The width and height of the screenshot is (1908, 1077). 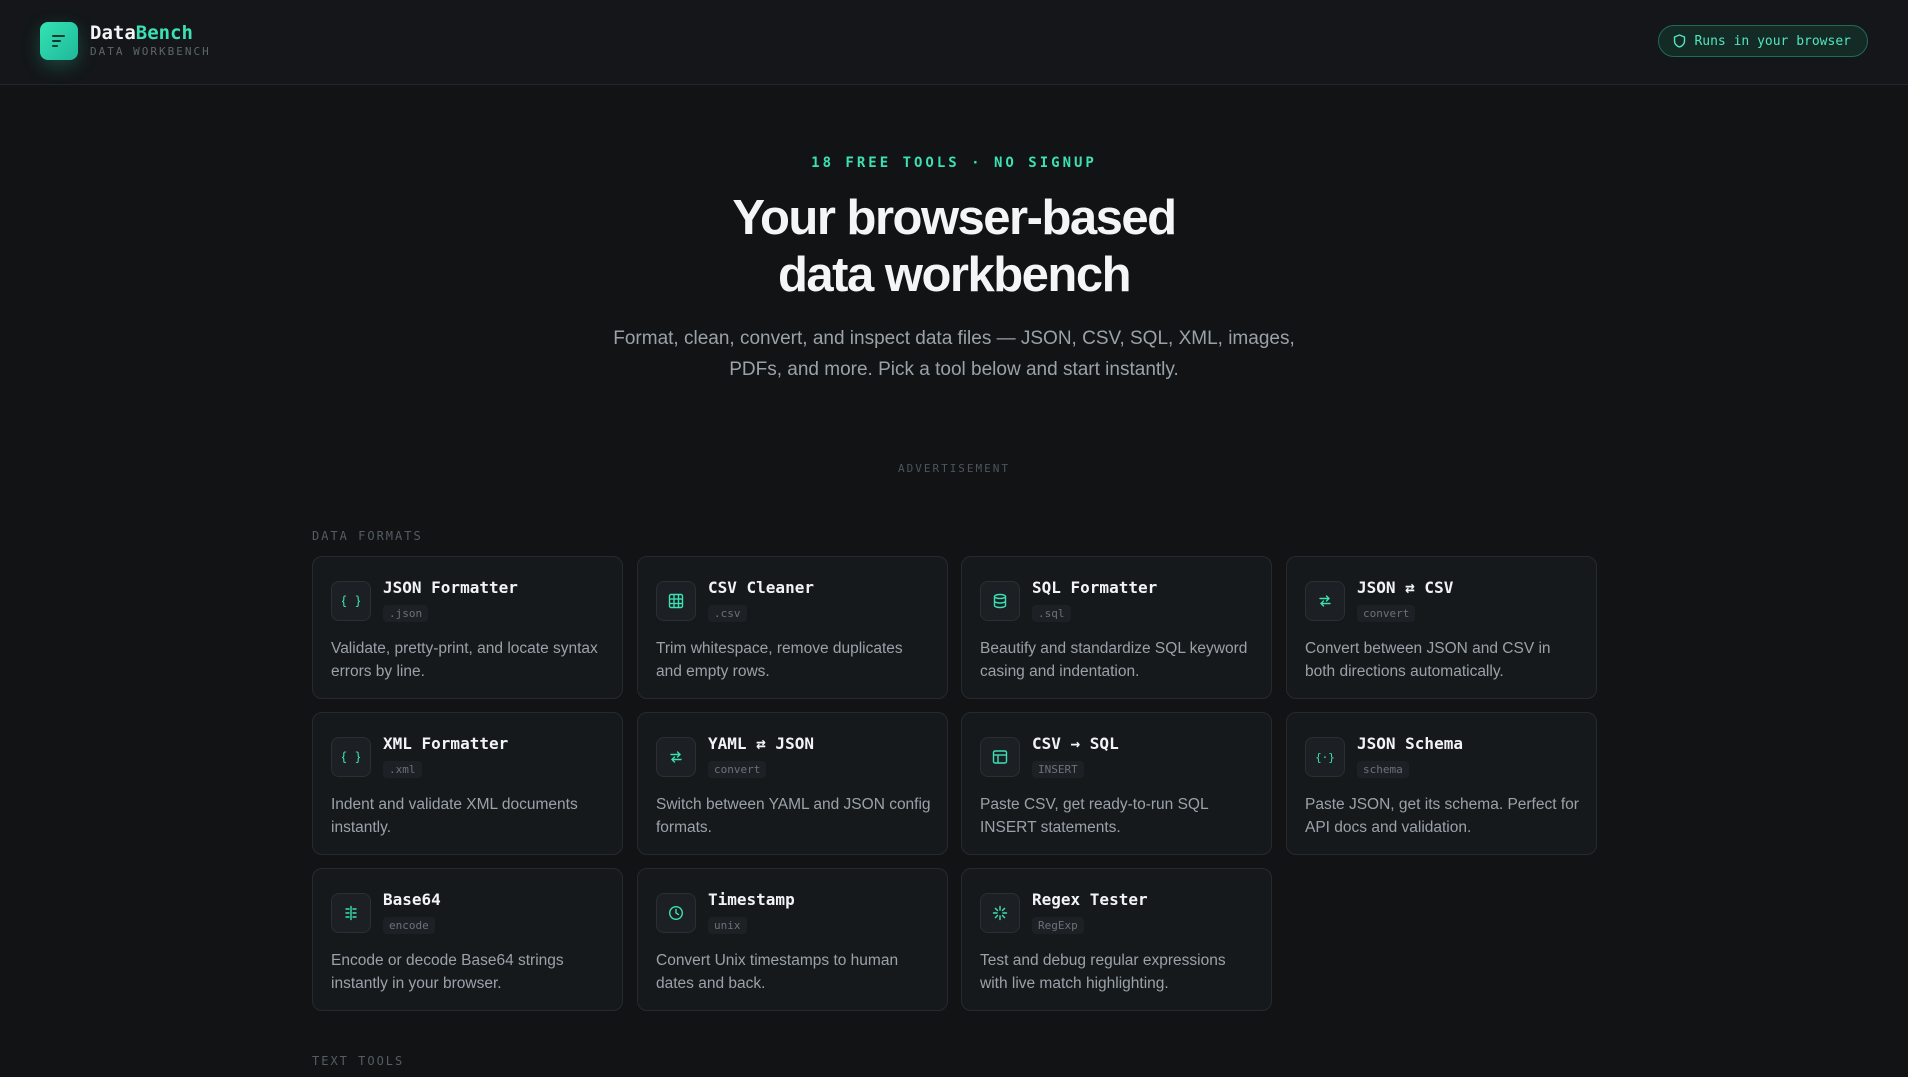 I want to click on logo-icon, so click(x=59, y=41).